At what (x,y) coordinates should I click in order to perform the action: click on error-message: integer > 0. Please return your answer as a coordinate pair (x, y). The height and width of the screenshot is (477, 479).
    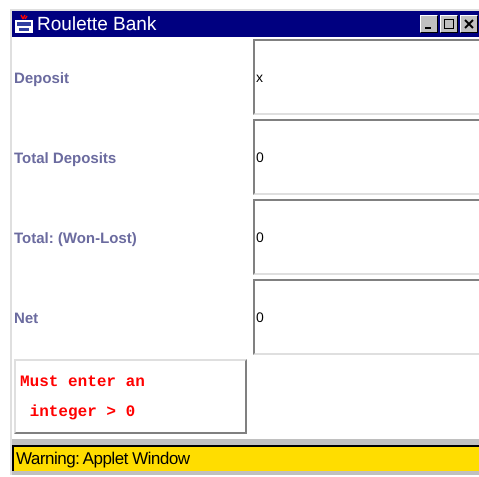
    Looking at the image, I should click on (82, 412).